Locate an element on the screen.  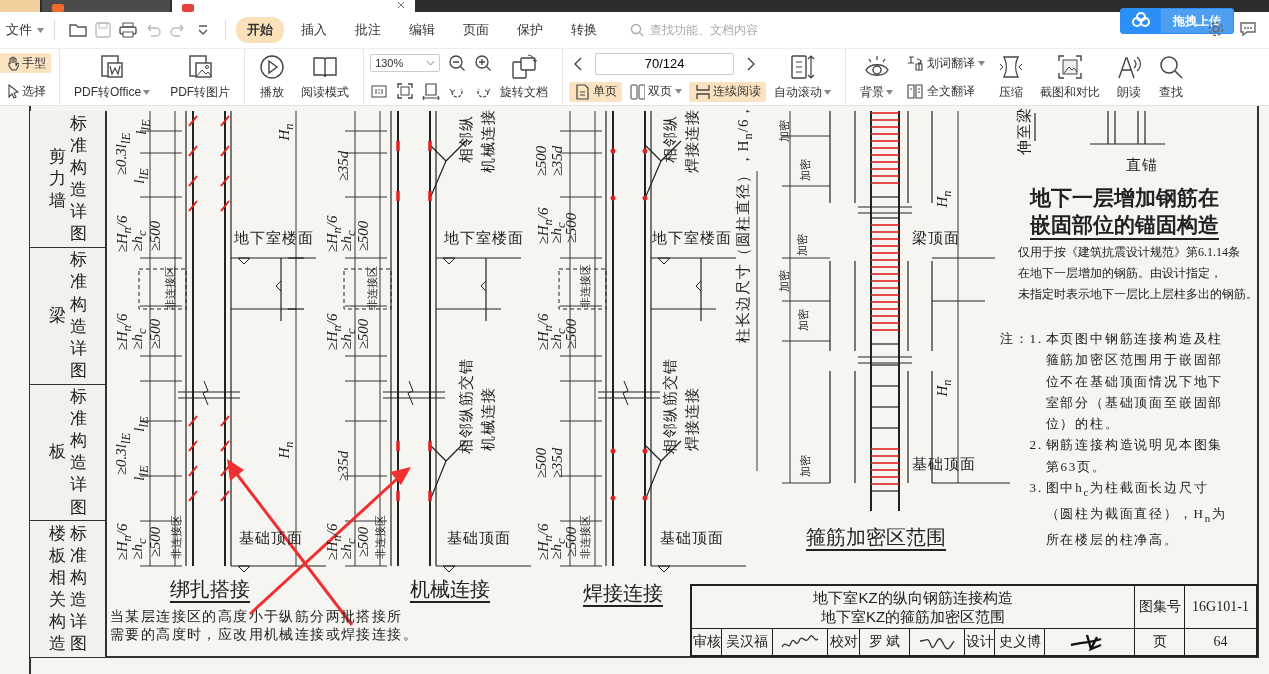
description-line: 在地下一层增加的钢筋。由设计指定， is located at coordinates (1120, 273).